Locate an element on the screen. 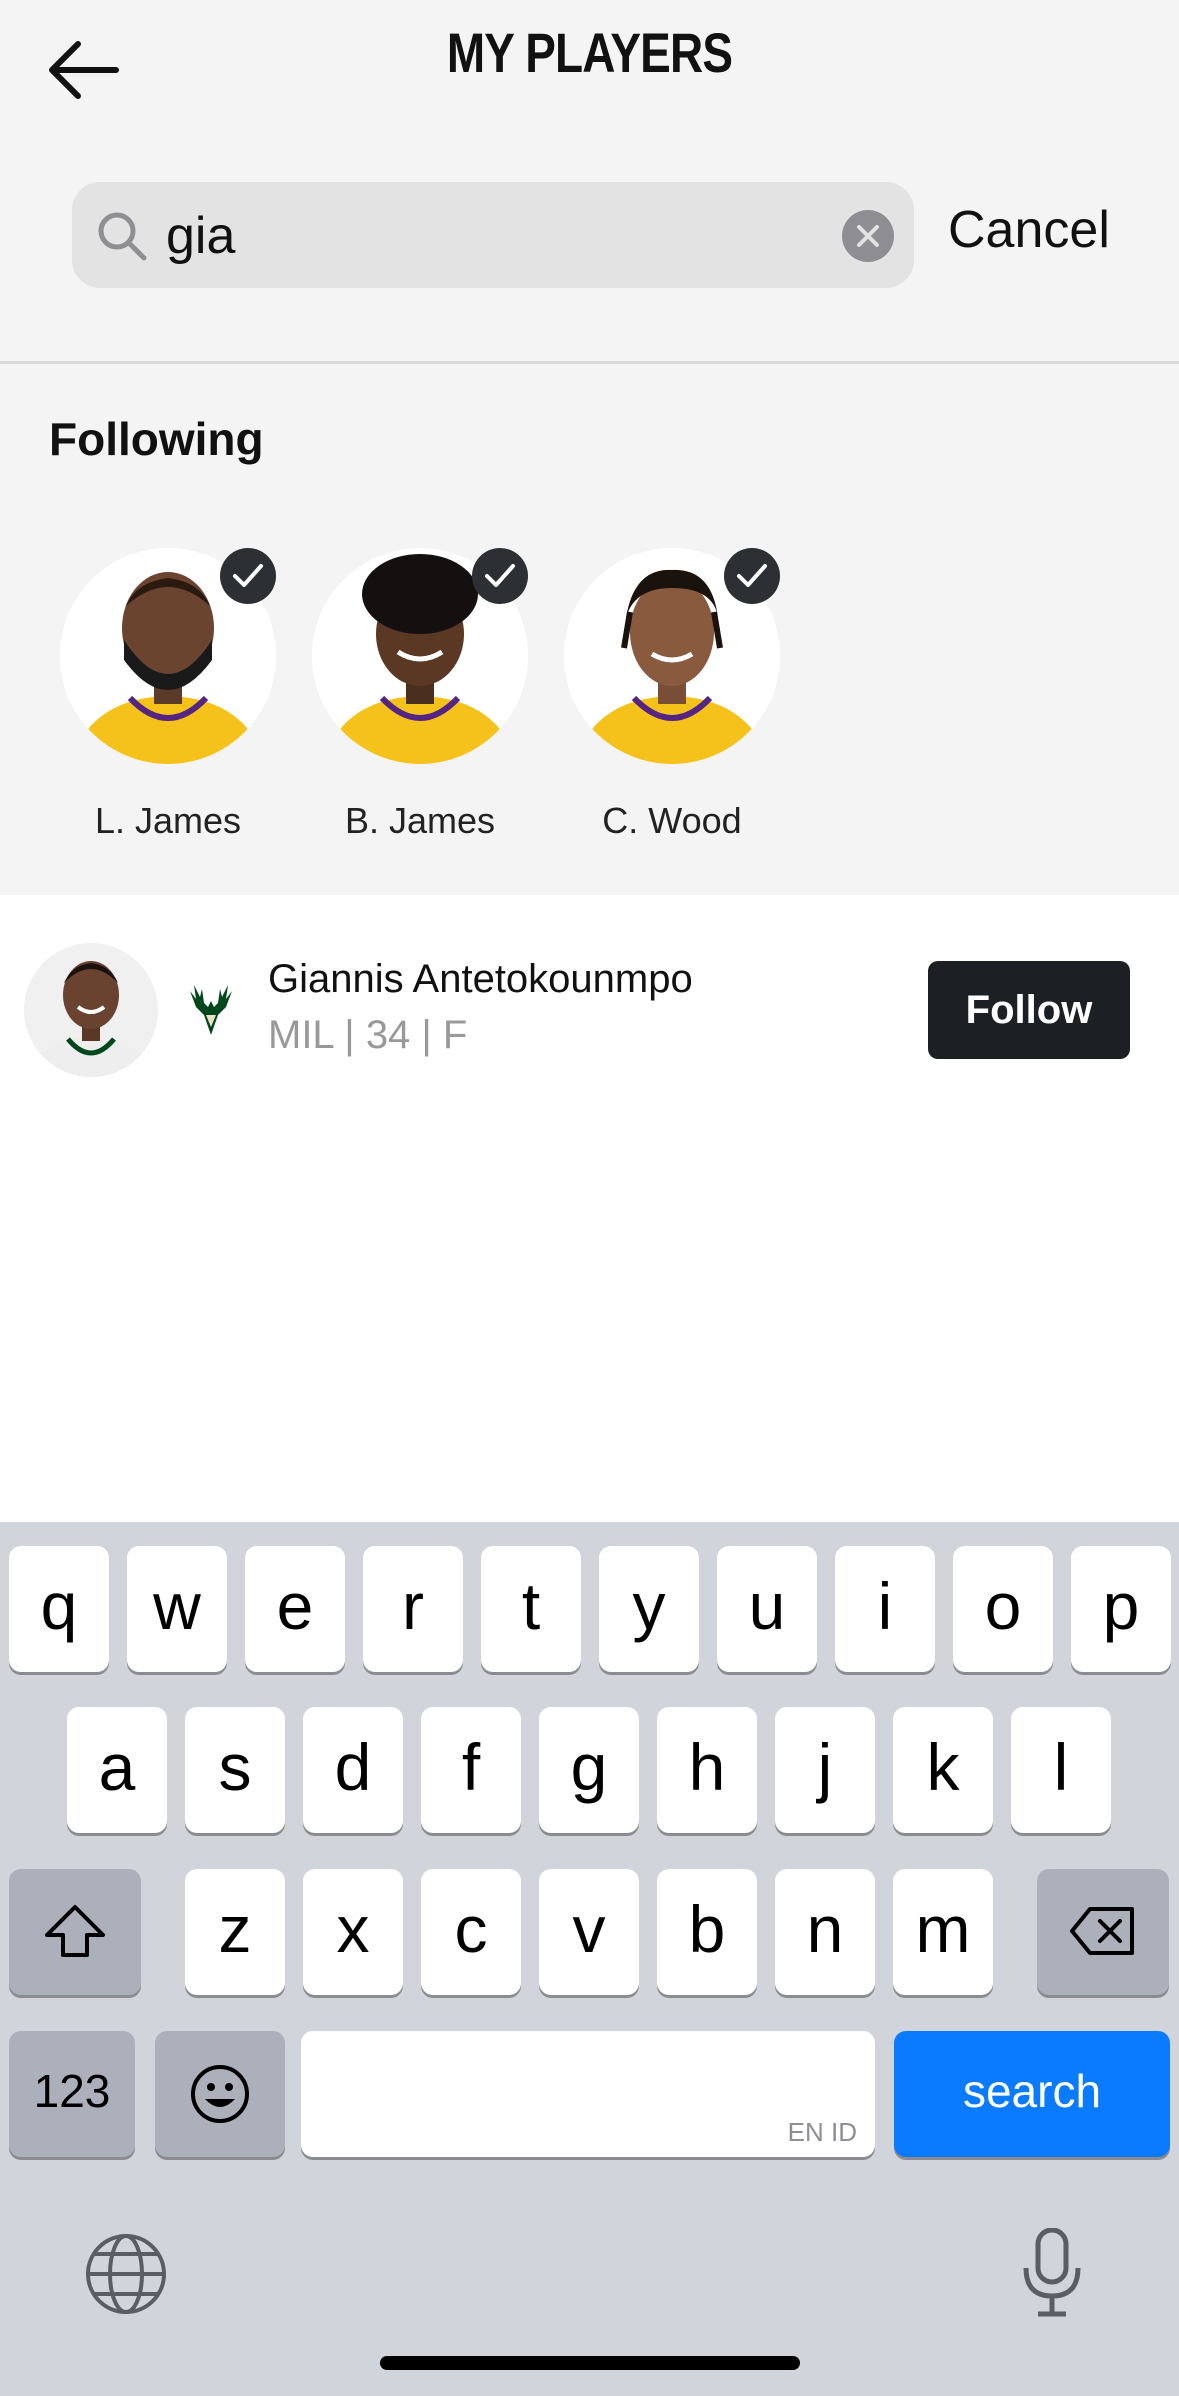 The width and height of the screenshot is (1179, 2396). shift-key is located at coordinates (75, 1932).